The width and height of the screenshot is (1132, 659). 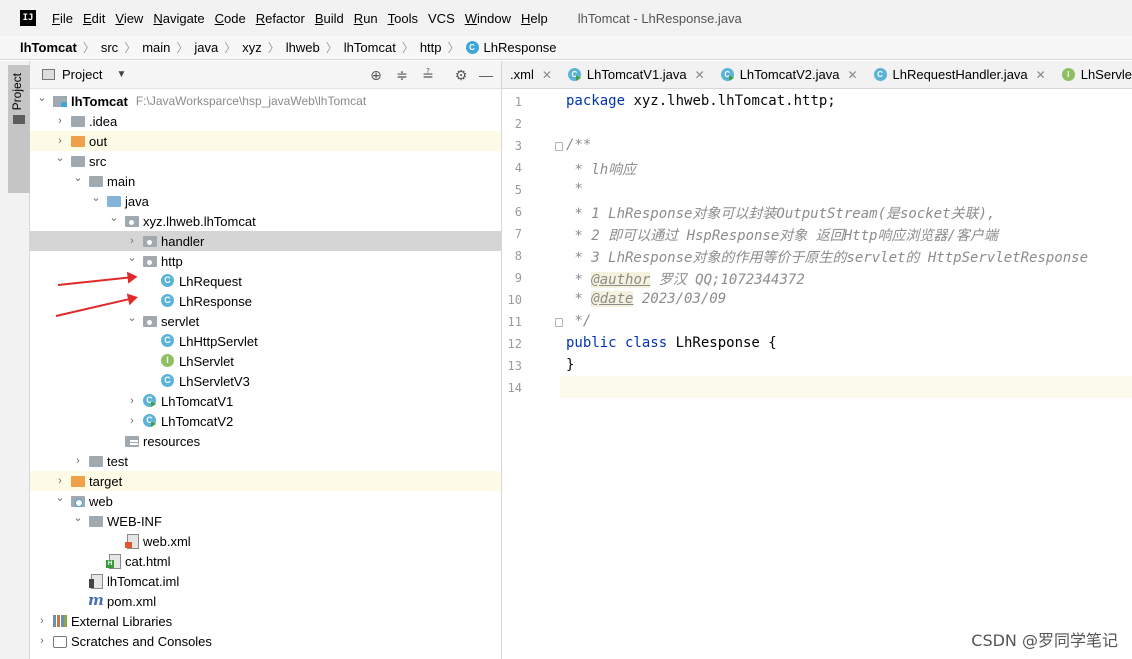 I want to click on breadcrumb-item: main, so click(x=156, y=47).